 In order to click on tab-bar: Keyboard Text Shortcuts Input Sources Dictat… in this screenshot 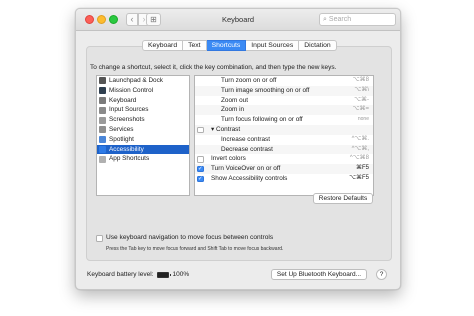, I will do `click(239, 45)`.